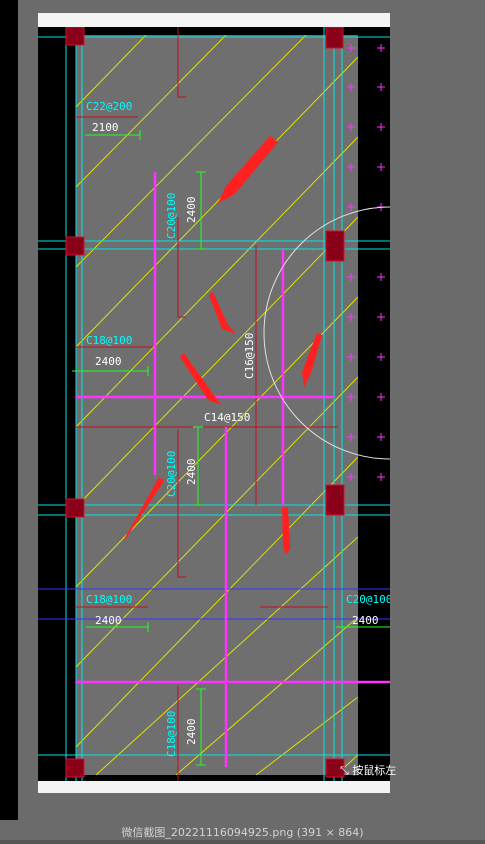 This screenshot has width=485, height=844. I want to click on rebar-label: C14@150, so click(227, 417).